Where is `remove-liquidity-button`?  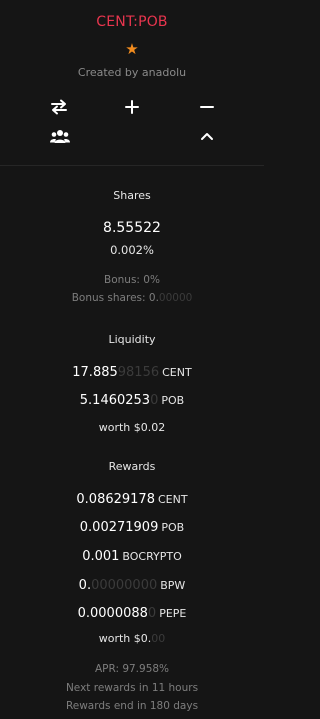
remove-liquidity-button is located at coordinates (207, 107).